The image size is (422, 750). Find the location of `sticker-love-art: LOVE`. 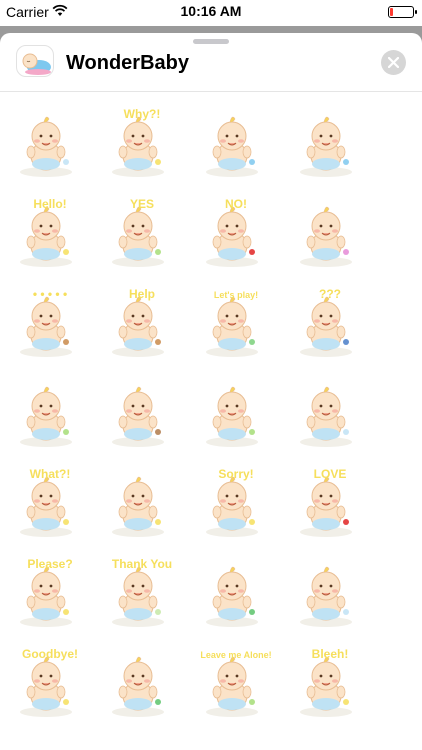

sticker-love-art: LOVE is located at coordinates (326, 502).